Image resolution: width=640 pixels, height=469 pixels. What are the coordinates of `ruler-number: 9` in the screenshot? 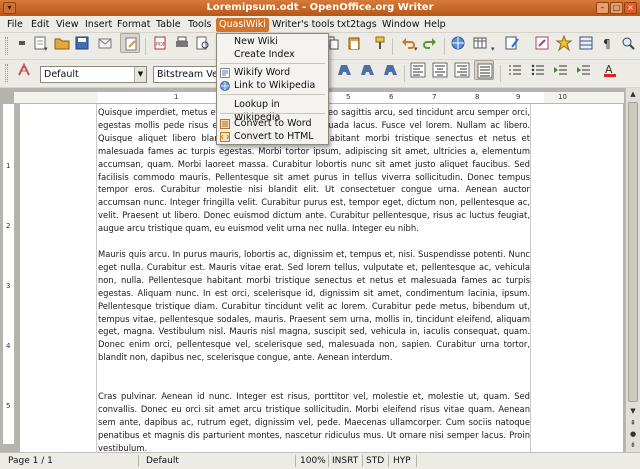 It's located at (518, 97).